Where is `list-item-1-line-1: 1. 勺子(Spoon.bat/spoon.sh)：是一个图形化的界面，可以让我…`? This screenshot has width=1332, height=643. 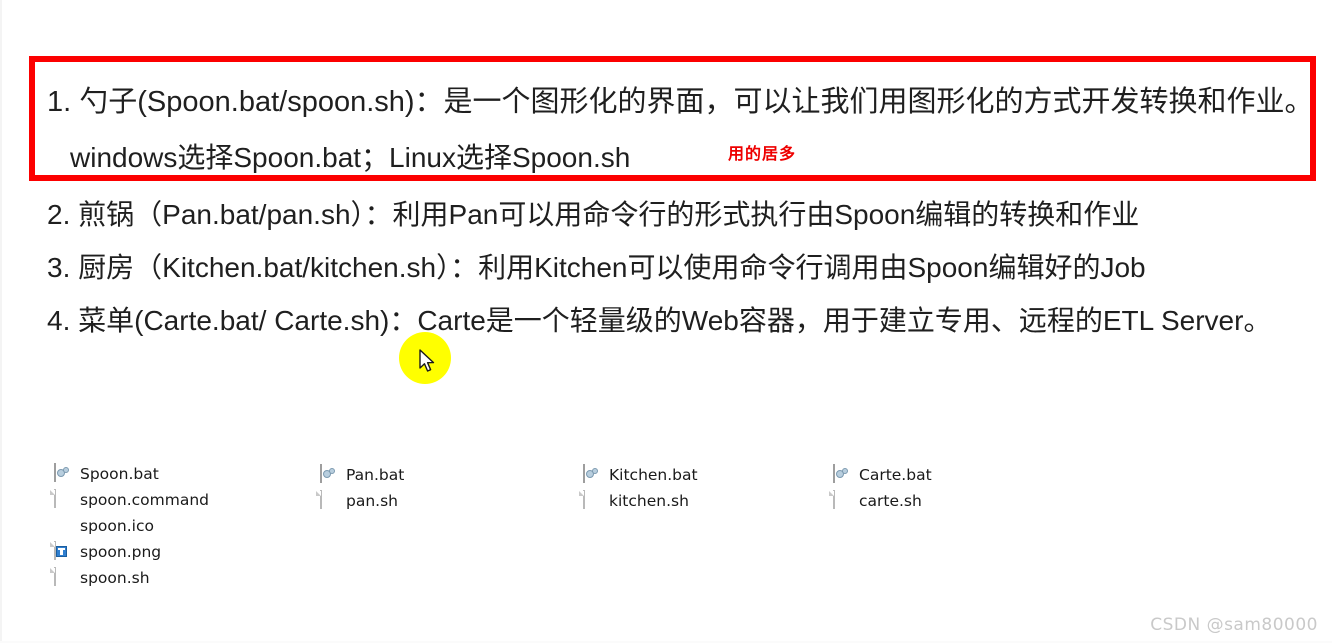 list-item-1-line-1: 1. 勺子(Spoon.bat/spoon.sh)：是一个图形化的界面，可以让我… is located at coordinates (680, 99).